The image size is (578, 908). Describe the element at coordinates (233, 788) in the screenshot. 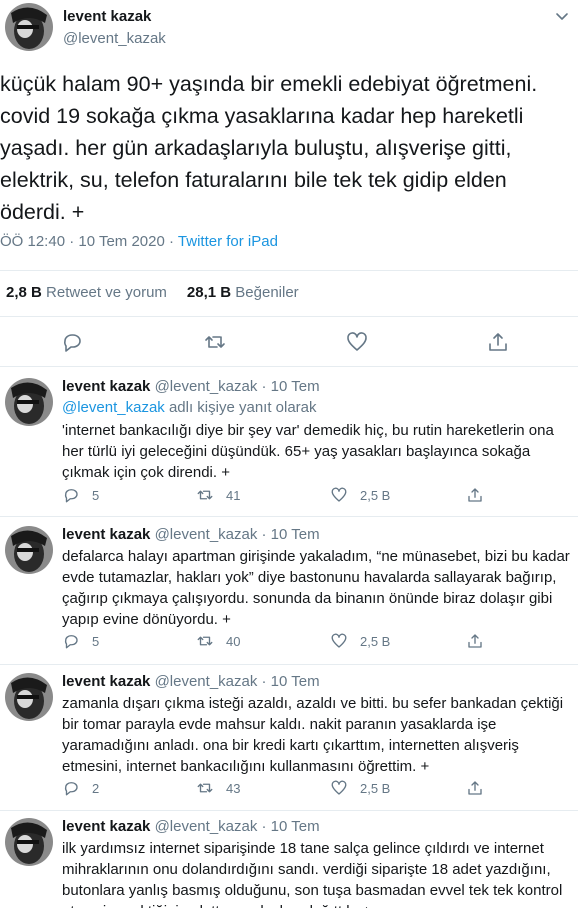

I see `retweet-count: 43` at that location.